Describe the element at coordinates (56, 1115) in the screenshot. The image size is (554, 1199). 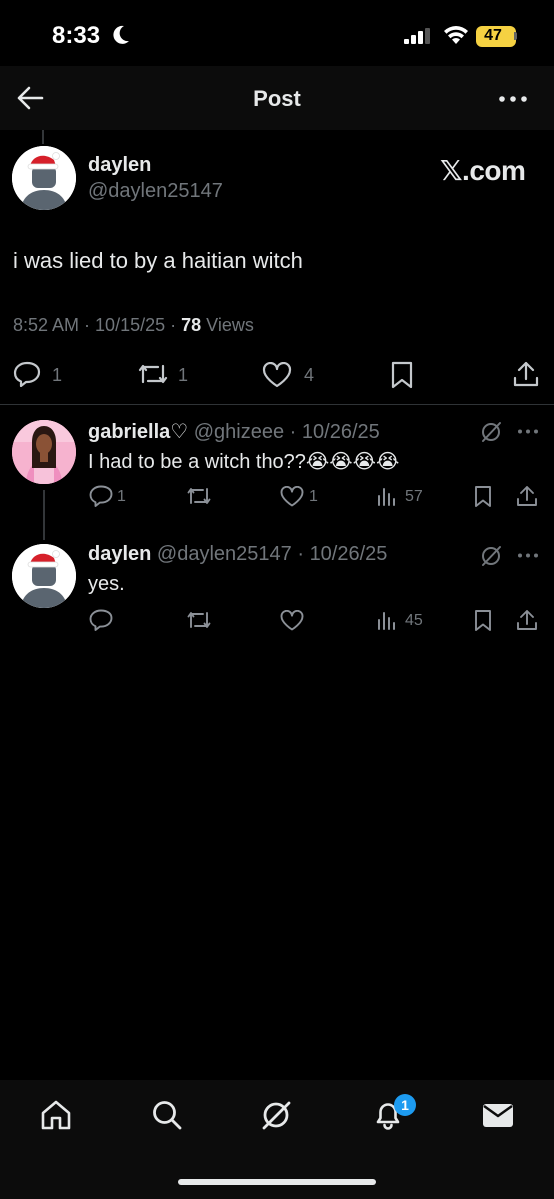
I see `home-icon` at that location.